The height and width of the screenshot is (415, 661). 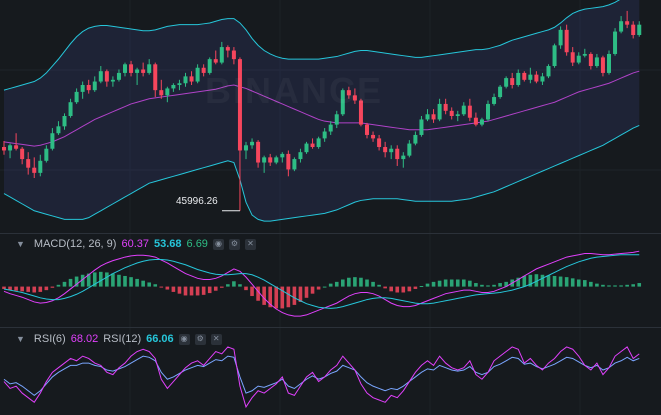 I want to click on macd-dif-value: 60.37, so click(x=135, y=244).